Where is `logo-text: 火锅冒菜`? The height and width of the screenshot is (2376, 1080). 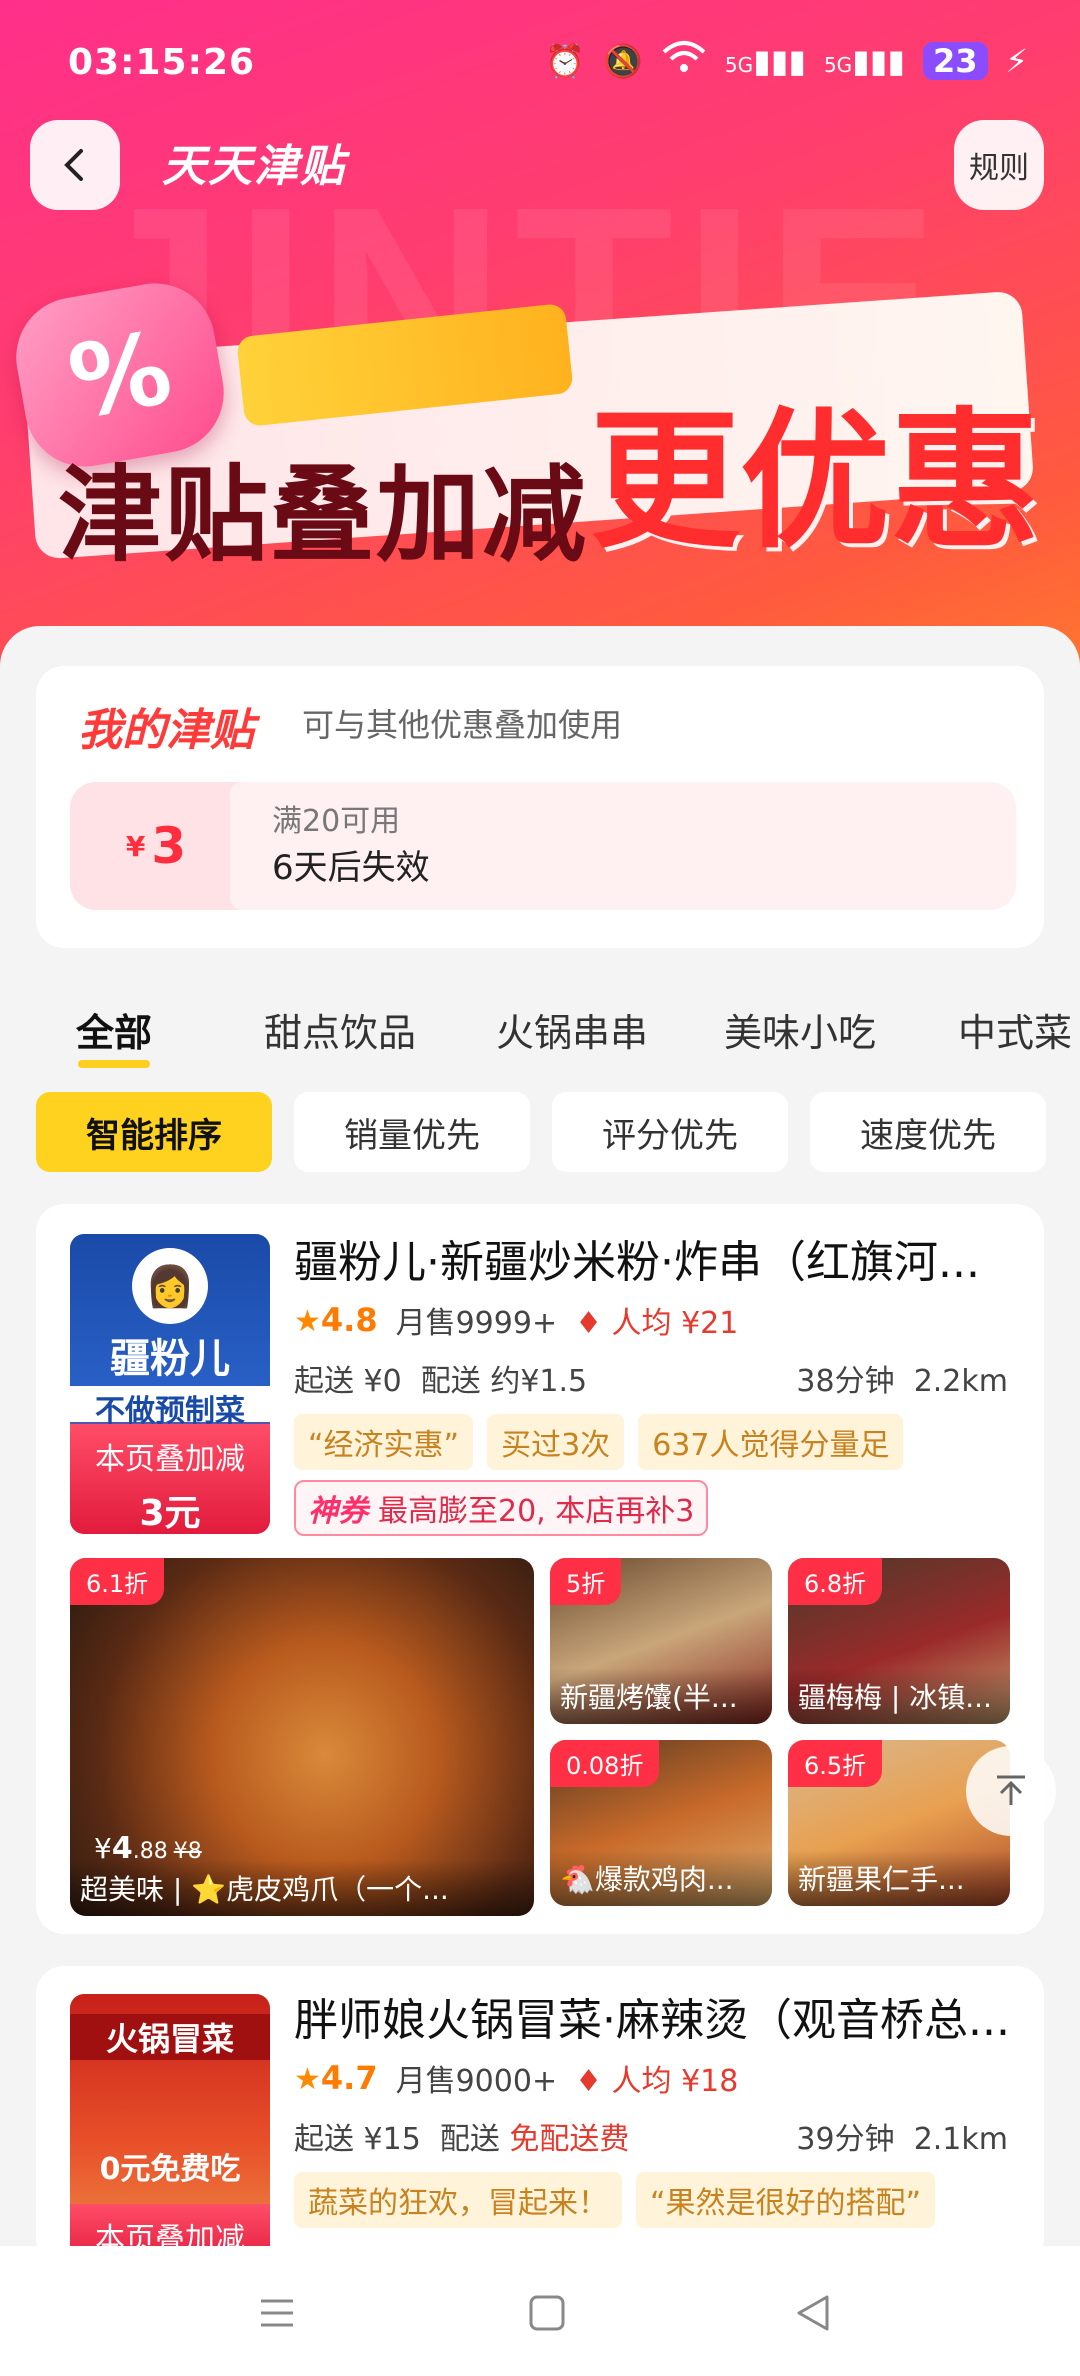
logo-text: 火锅冒菜 is located at coordinates (170, 2037).